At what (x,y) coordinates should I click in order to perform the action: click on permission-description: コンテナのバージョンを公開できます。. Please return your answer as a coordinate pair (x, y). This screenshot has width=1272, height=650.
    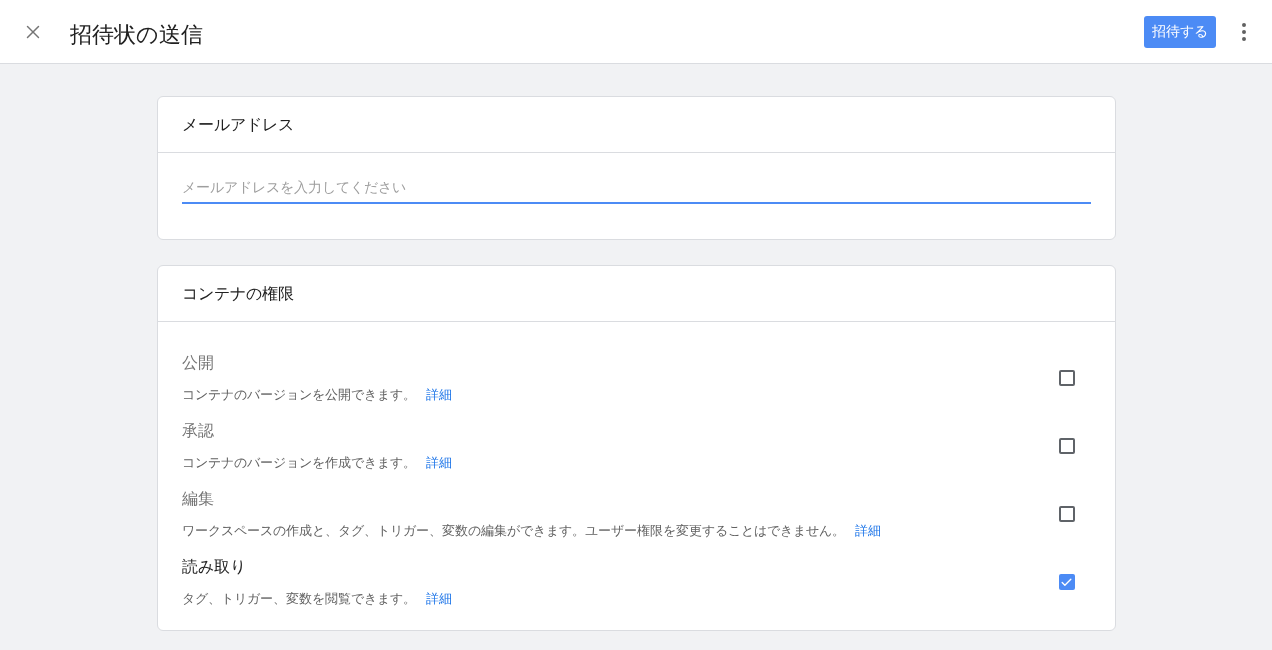
    Looking at the image, I should click on (298, 395).